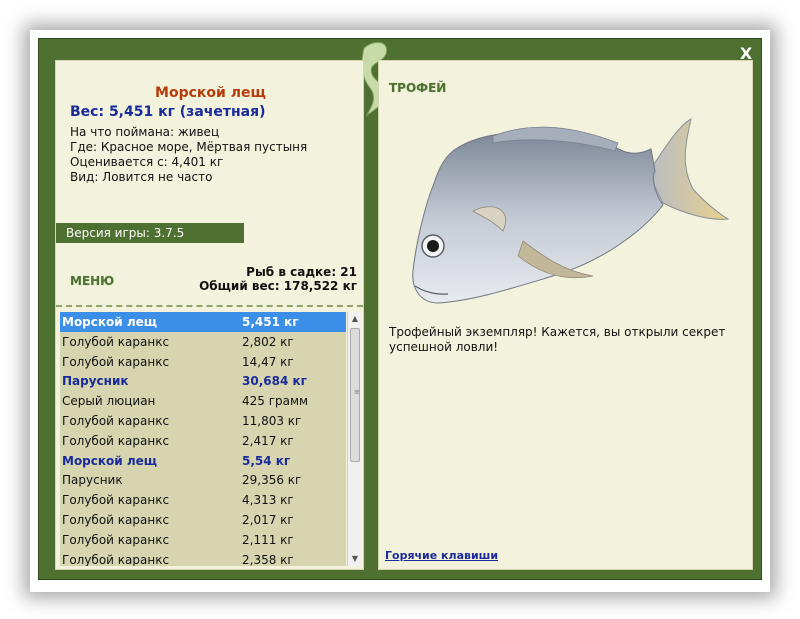 Image resolution: width=800 pixels, height=619 pixels. What do you see at coordinates (203, 362) in the screenshot?
I see `catch-list-item: Голубой каранкс 14,47 кг` at bounding box center [203, 362].